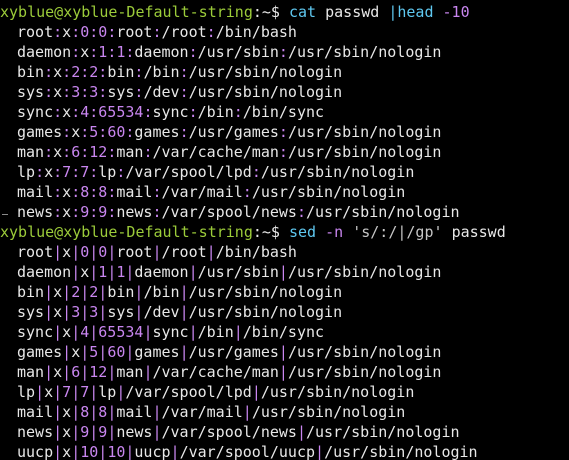  What do you see at coordinates (31, 312) in the screenshot?
I see `field-value: sys` at bounding box center [31, 312].